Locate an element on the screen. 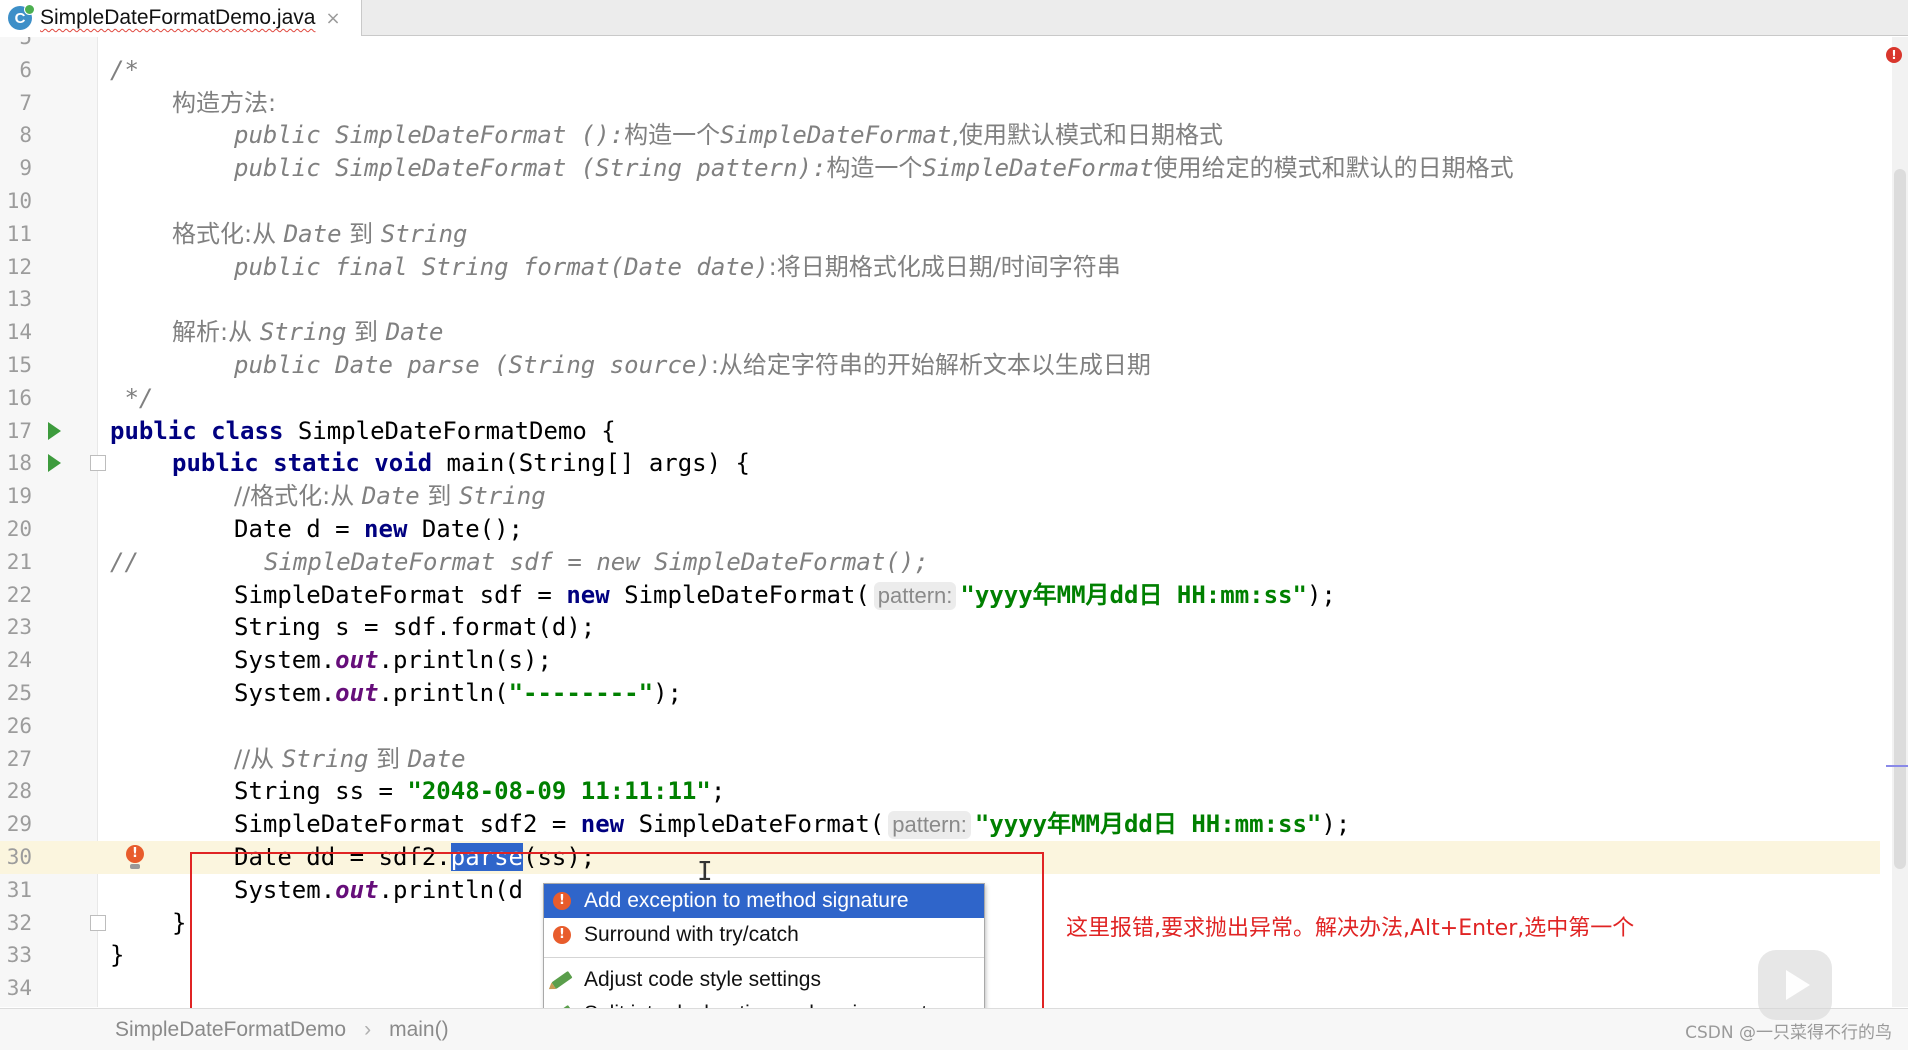 This screenshot has height=1050, width=1908. code-text: Date d = new Date(); is located at coordinates (378, 529).